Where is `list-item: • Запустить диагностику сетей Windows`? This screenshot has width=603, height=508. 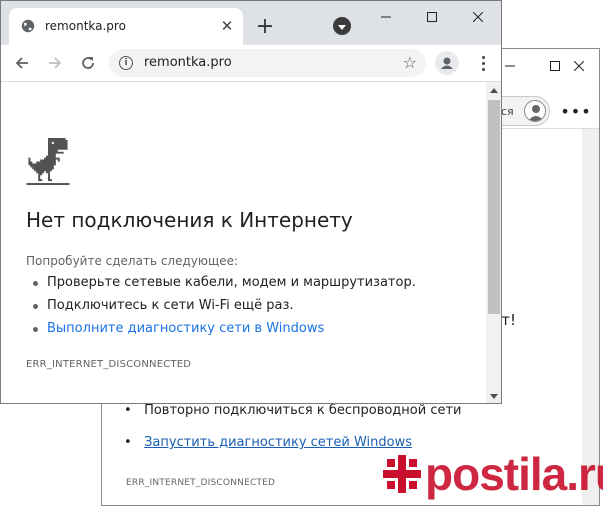 list-item: • Запустить диагностику сетей Windows is located at coordinates (268, 442).